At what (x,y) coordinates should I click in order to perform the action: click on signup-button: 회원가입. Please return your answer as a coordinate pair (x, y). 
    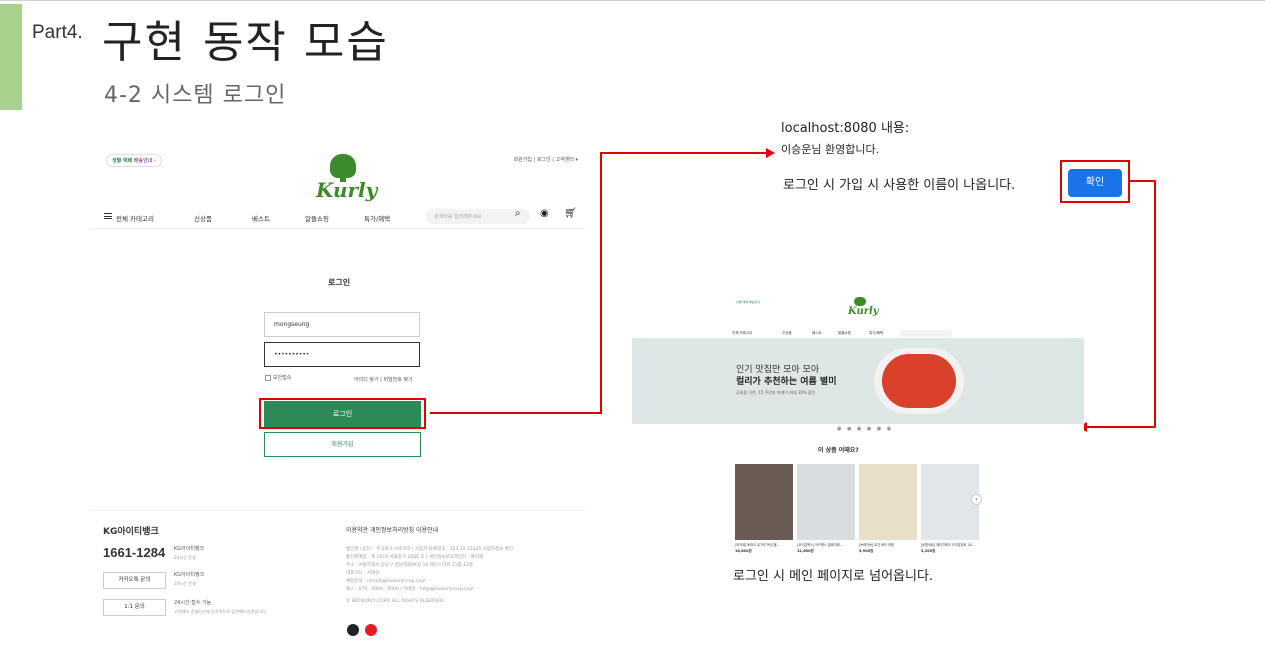
    Looking at the image, I should click on (342, 444).